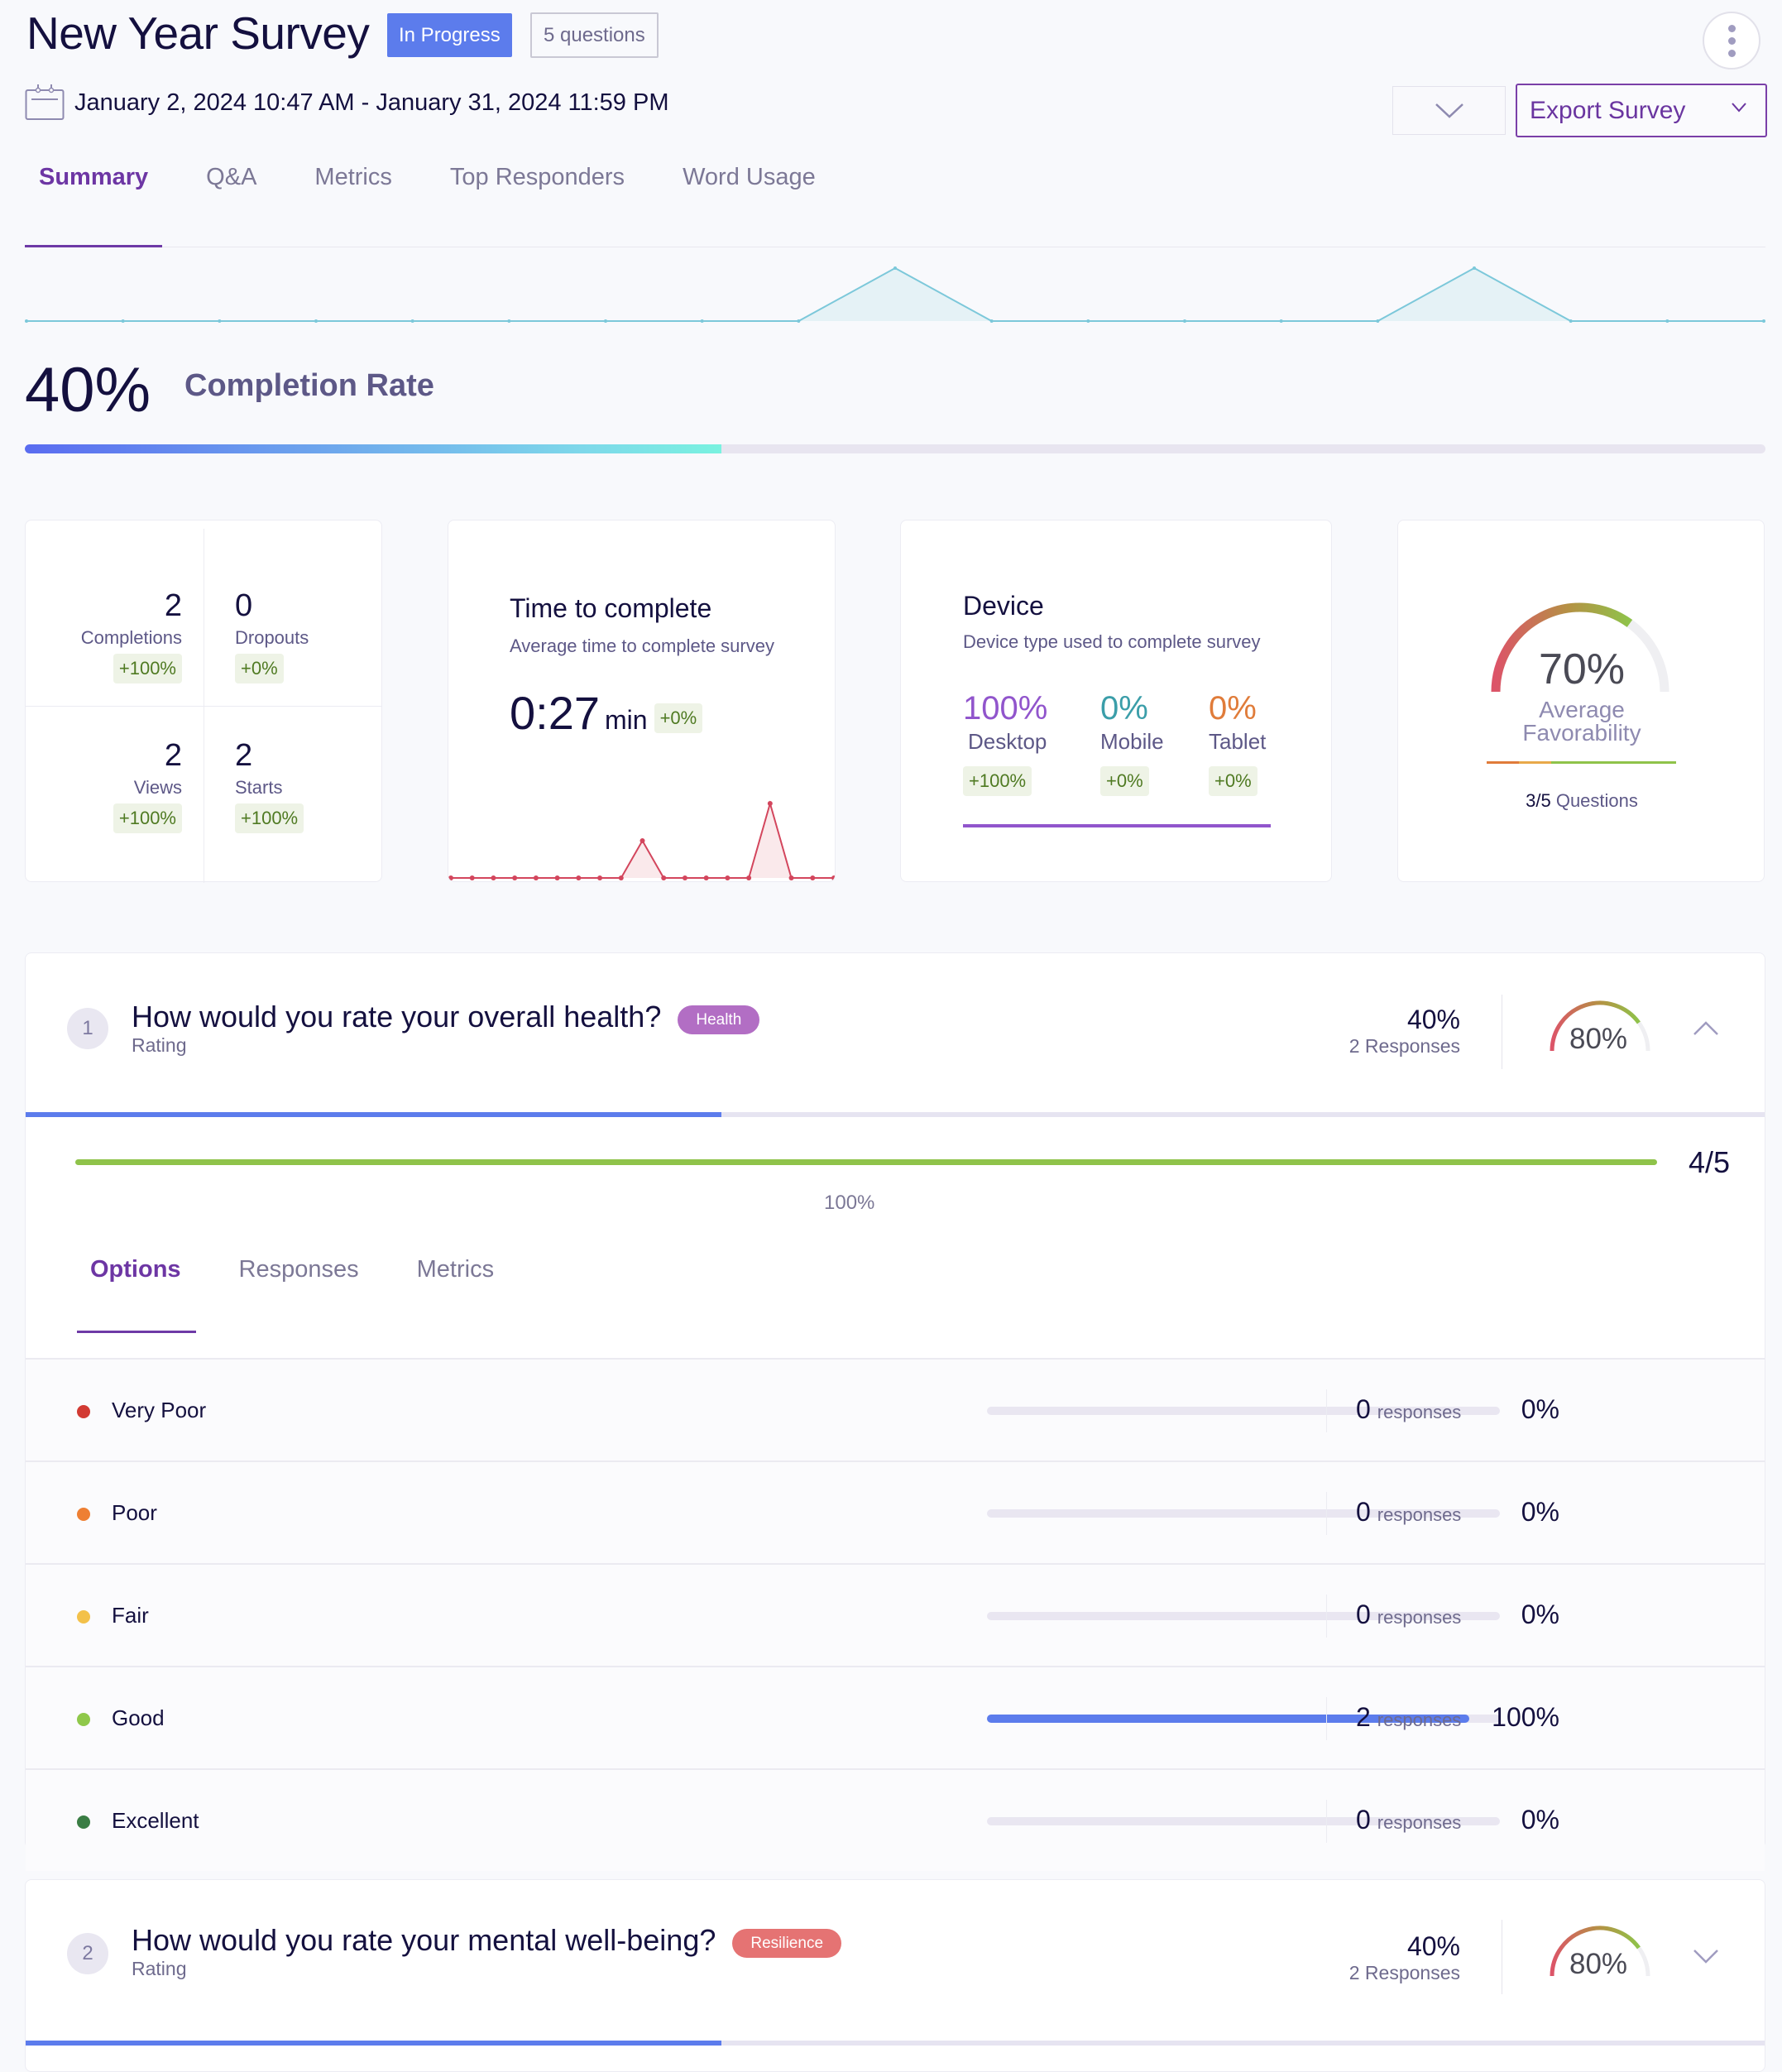  What do you see at coordinates (896, 1114) in the screenshot?
I see `question-response-progress` at bounding box center [896, 1114].